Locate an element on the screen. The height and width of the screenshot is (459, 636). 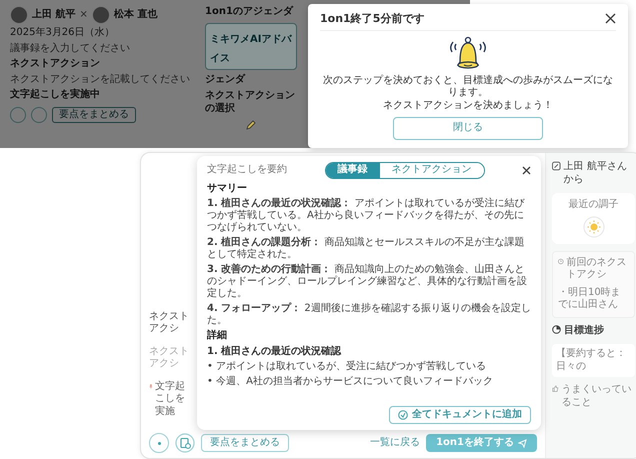
previous-action-item: ・明日10時までに山田さん is located at coordinates (590, 299).